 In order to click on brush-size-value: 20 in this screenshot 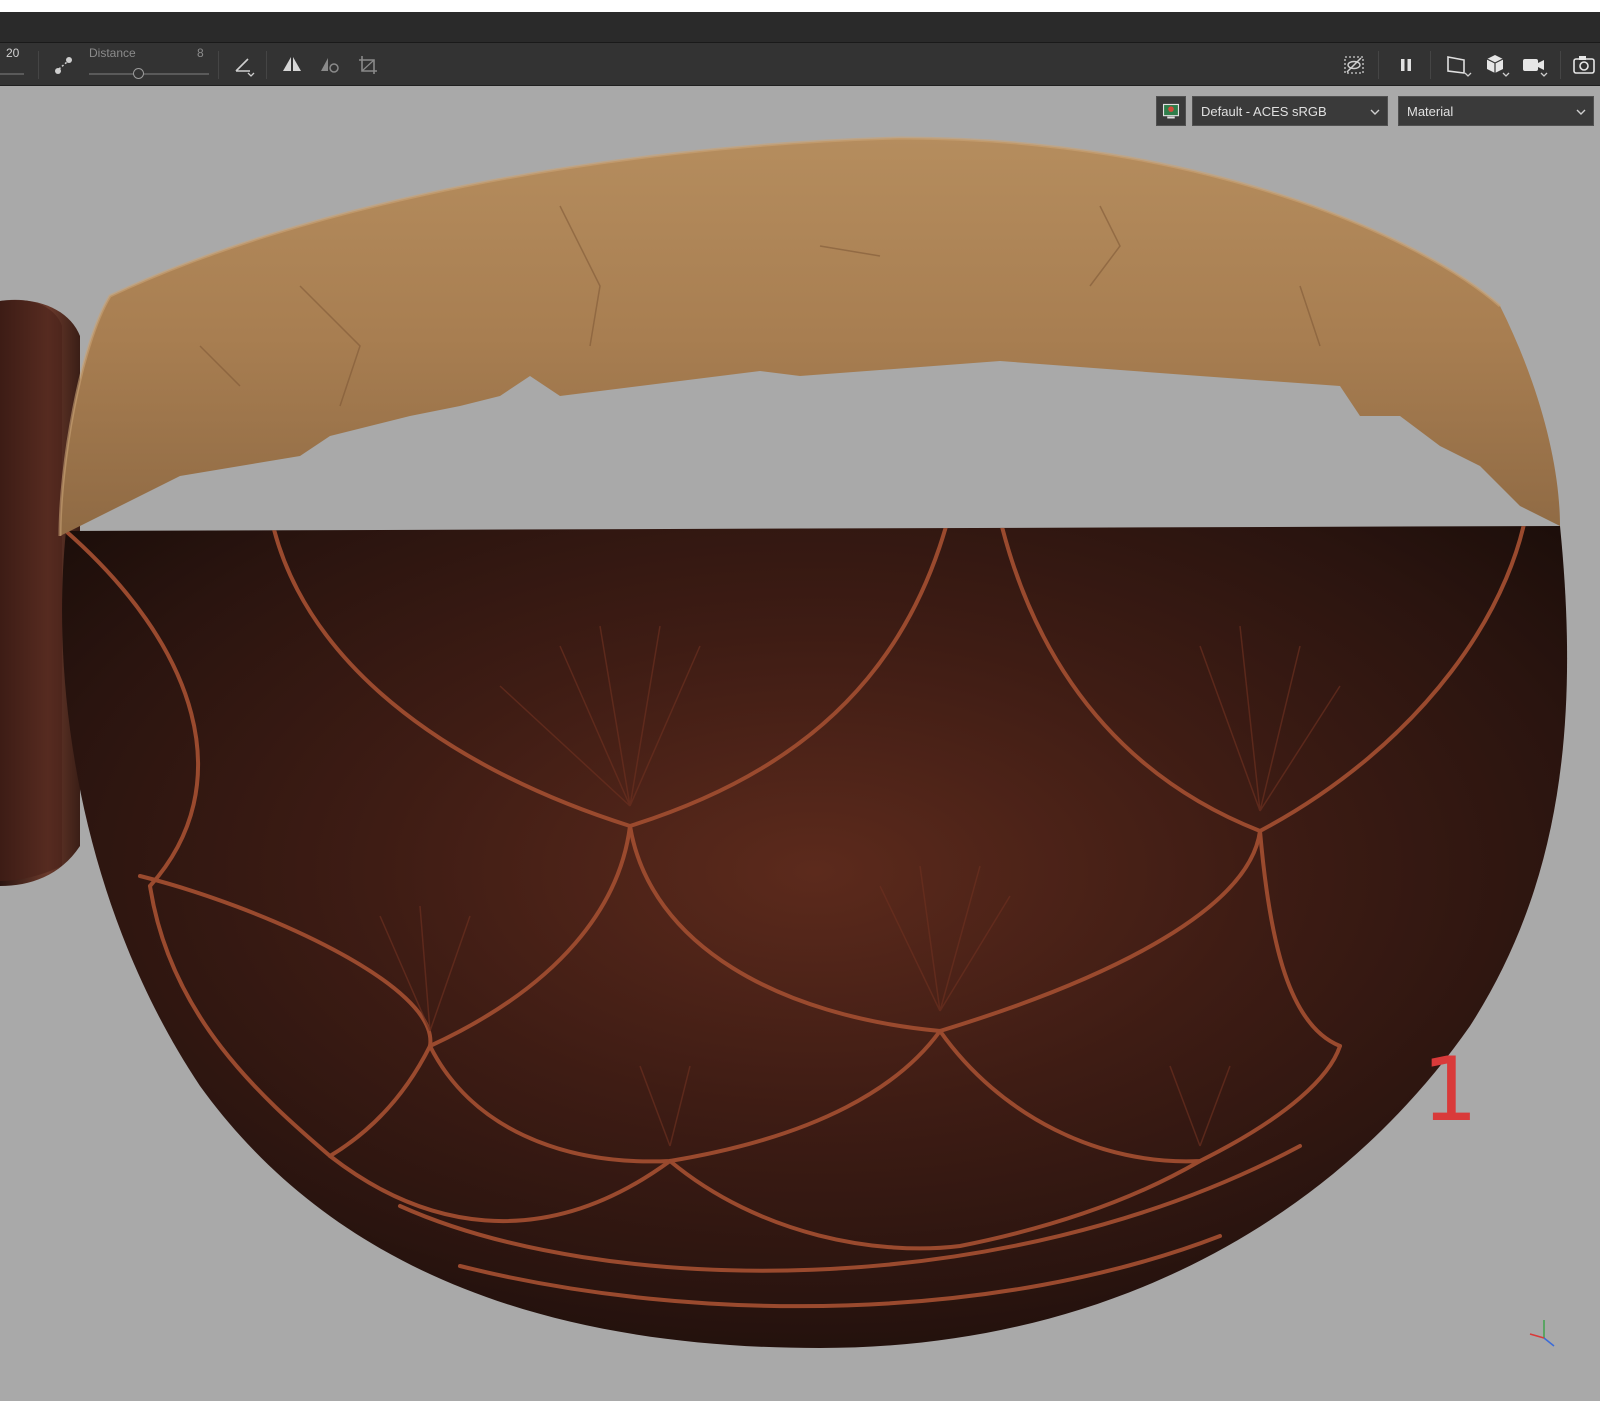, I will do `click(12, 53)`.